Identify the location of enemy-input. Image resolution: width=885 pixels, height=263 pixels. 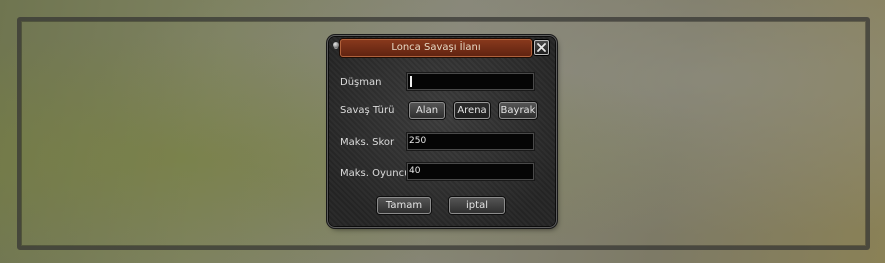
(470, 81).